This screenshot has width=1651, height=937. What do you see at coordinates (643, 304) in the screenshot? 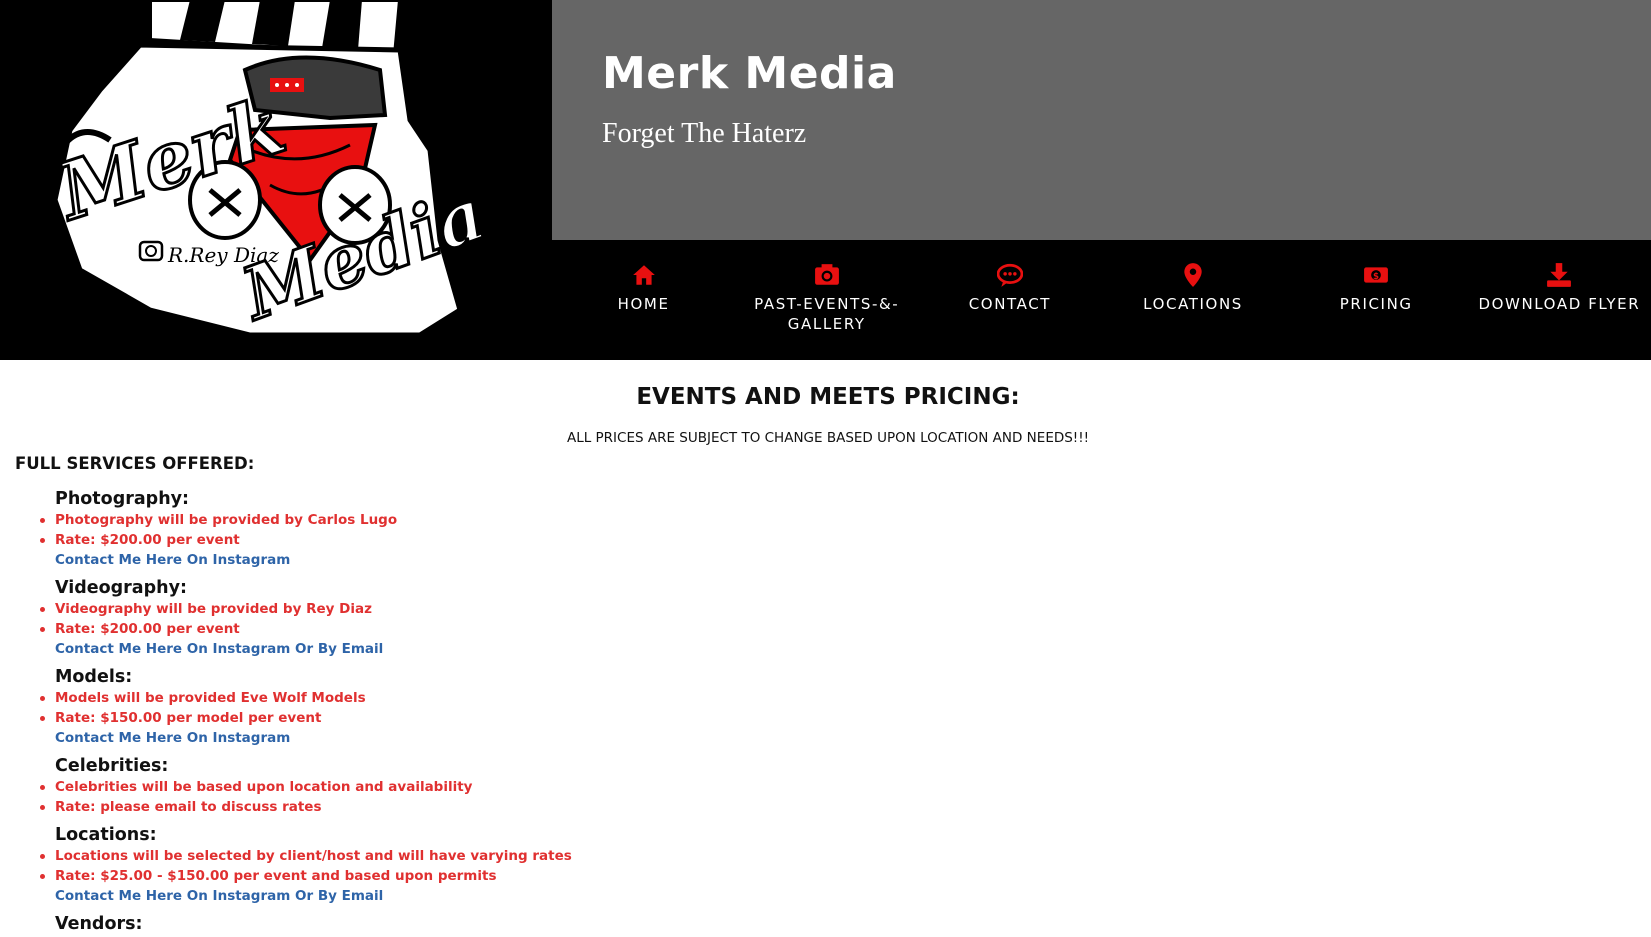
I see `nav-label-home: HOME` at bounding box center [643, 304].